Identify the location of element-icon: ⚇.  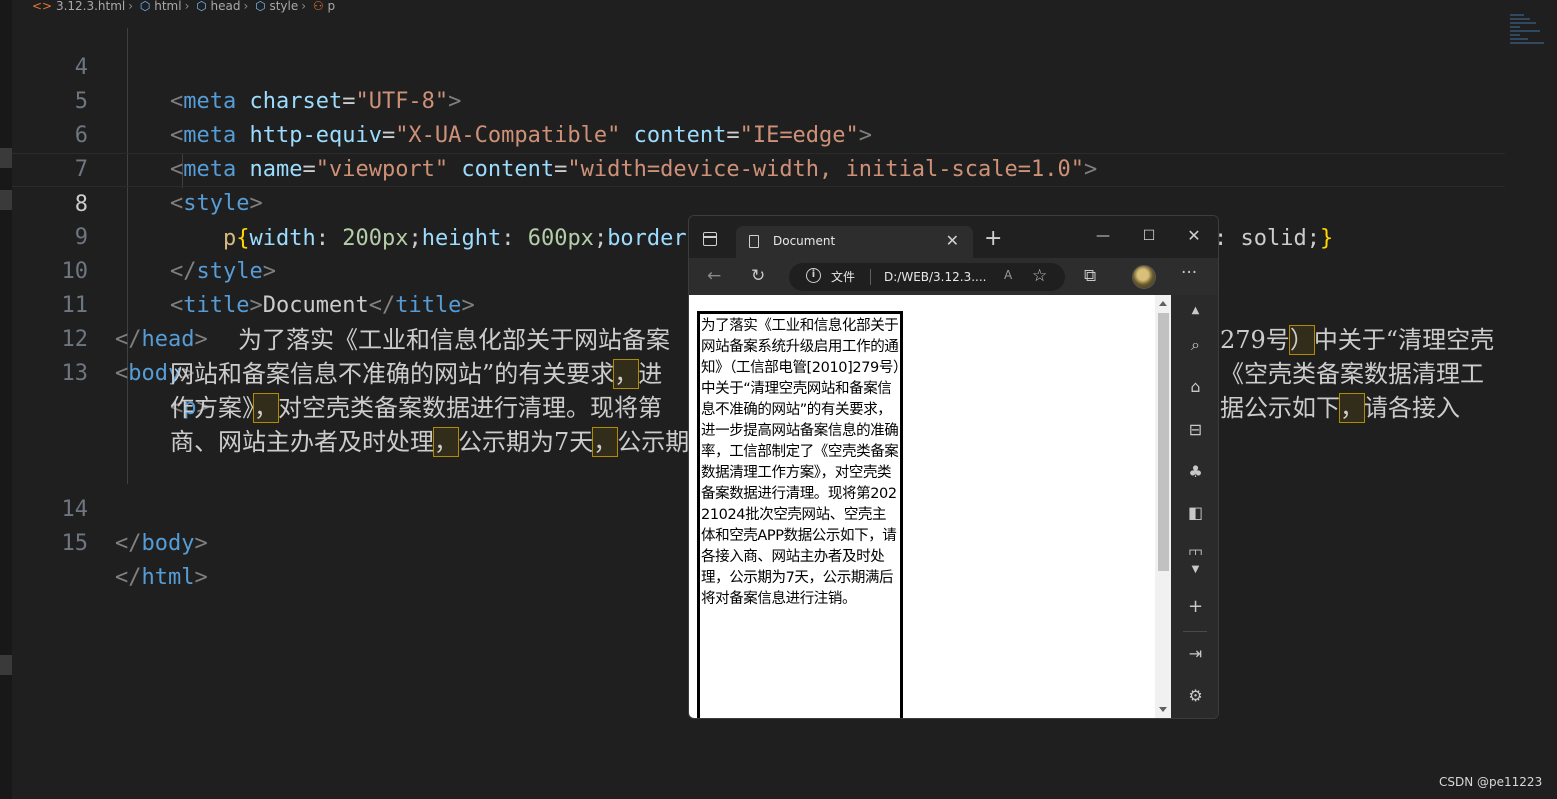
(318, 6).